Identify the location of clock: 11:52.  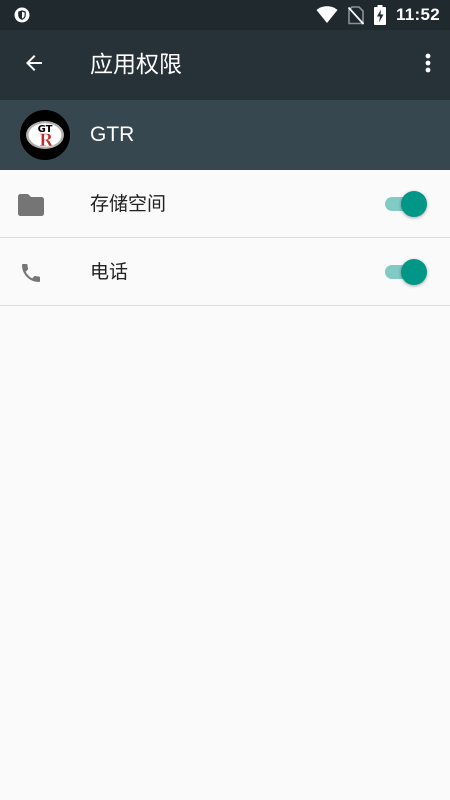
(417, 14).